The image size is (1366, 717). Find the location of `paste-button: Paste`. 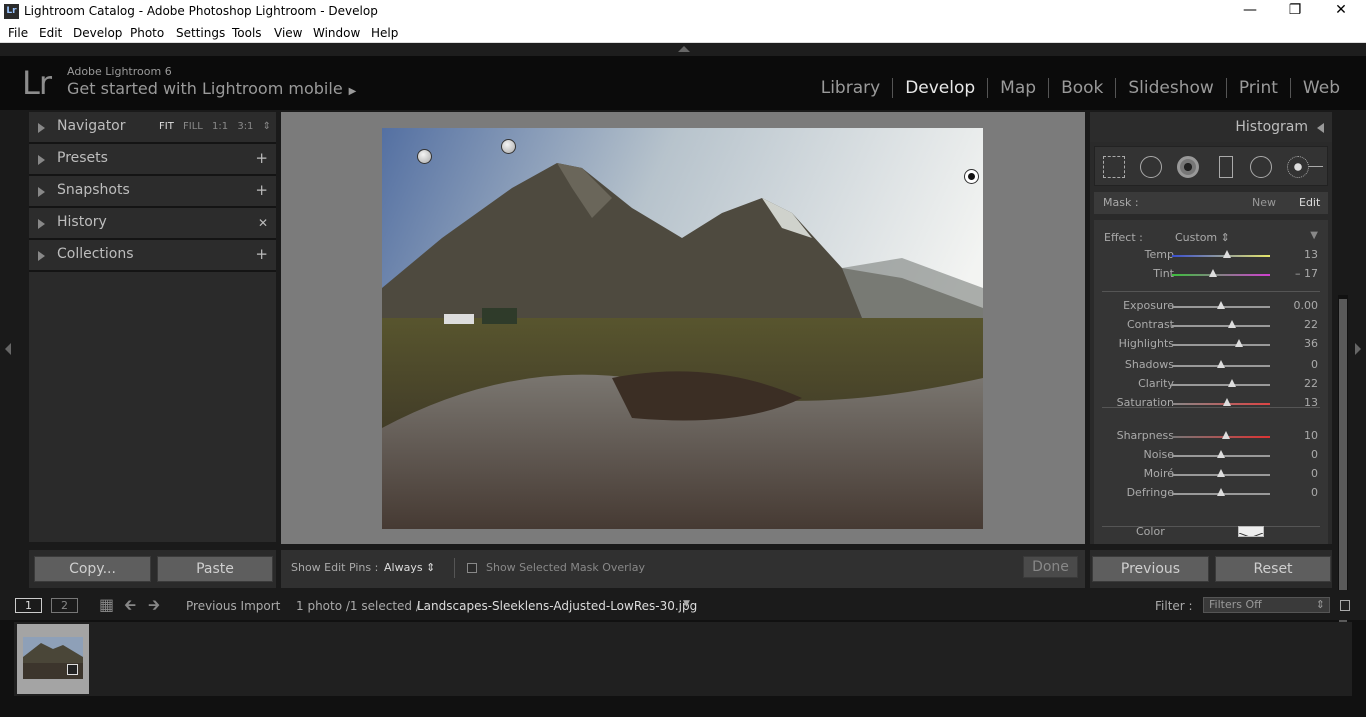

paste-button: Paste is located at coordinates (215, 569).